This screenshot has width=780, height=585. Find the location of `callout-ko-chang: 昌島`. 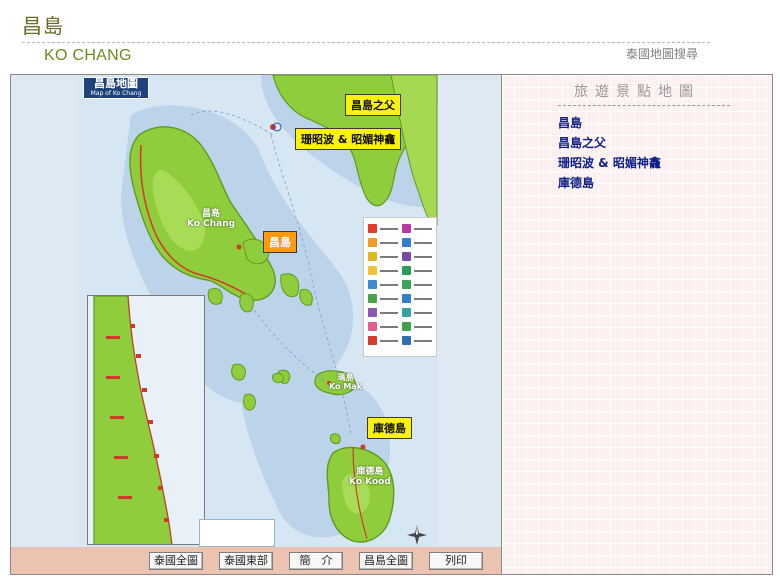

callout-ko-chang: 昌島 is located at coordinates (280, 242).